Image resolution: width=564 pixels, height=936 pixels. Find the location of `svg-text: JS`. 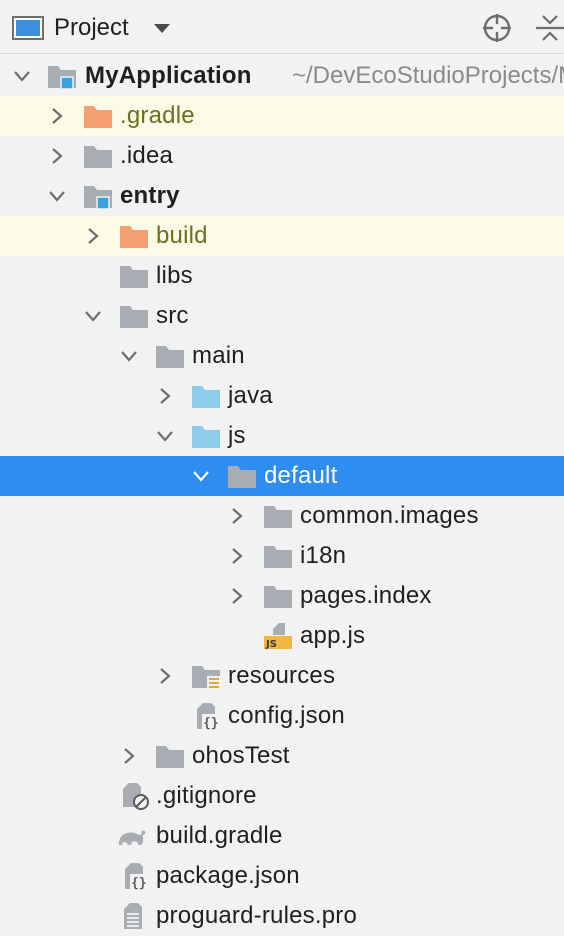

svg-text: JS is located at coordinates (271, 644).